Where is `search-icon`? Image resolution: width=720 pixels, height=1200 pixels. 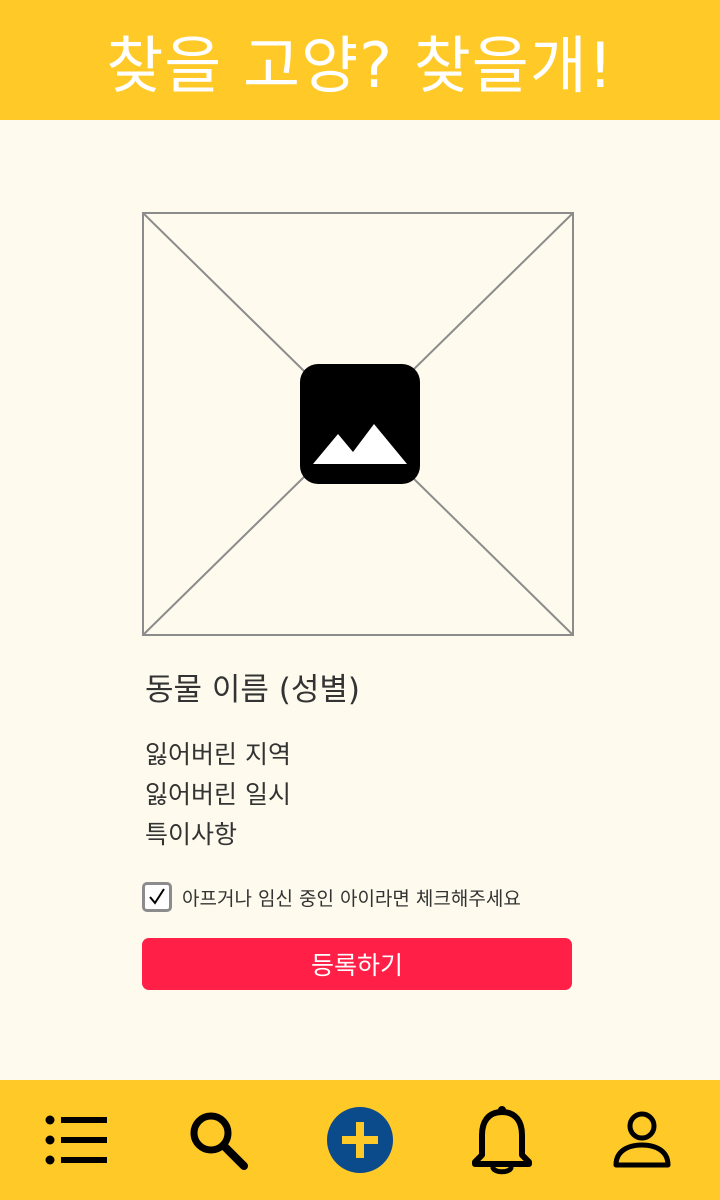 search-icon is located at coordinates (219, 1141).